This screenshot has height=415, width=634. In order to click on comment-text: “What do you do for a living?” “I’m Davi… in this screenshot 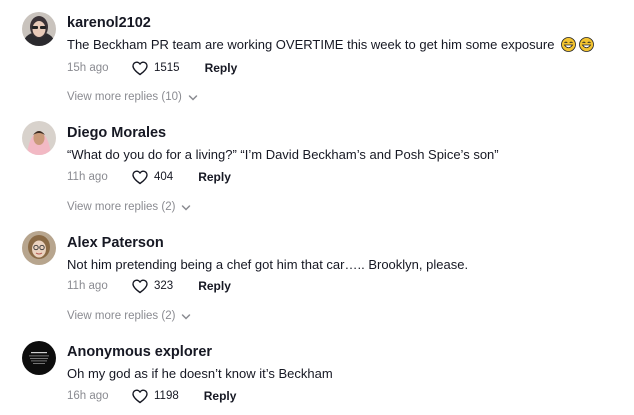, I will do `click(283, 154)`.